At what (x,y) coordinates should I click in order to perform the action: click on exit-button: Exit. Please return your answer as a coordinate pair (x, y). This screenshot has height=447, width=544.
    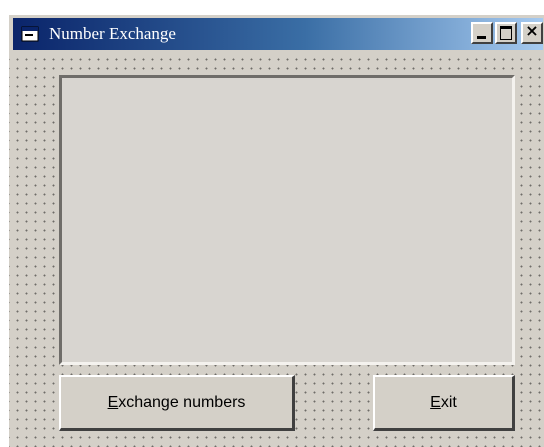
    Looking at the image, I should click on (444, 403).